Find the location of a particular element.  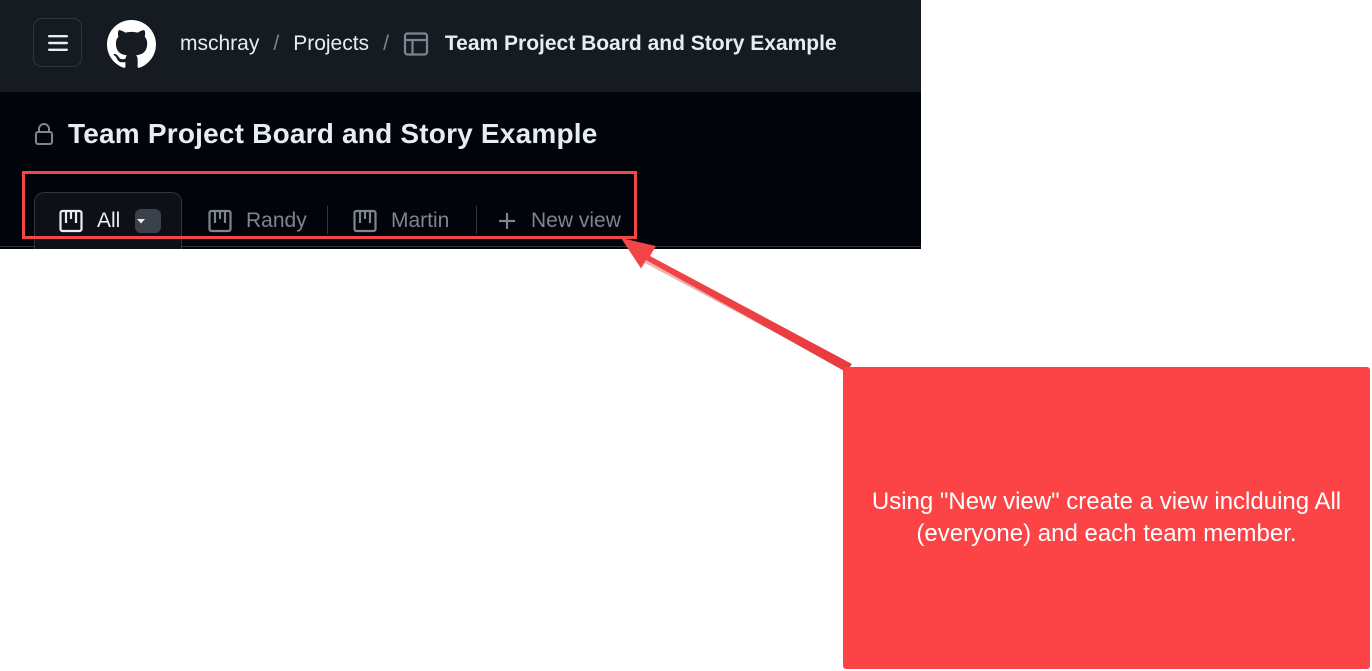

breadcrumb-current-project: Team Project Board and Story Example is located at coordinates (620, 44).